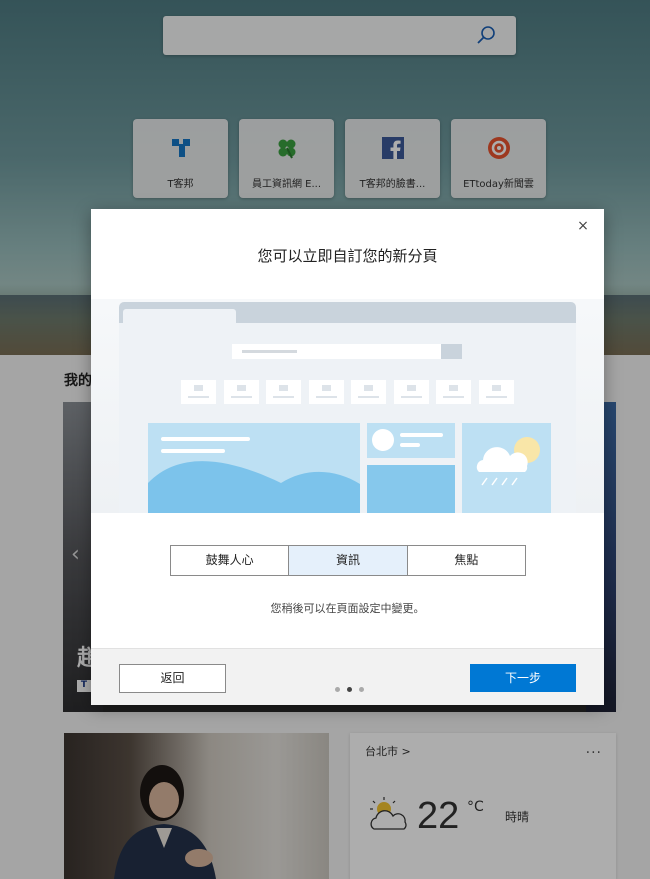  Describe the element at coordinates (347, 256) in the screenshot. I see `dialog-title: 您可以立即自訂您的新分頁` at that location.